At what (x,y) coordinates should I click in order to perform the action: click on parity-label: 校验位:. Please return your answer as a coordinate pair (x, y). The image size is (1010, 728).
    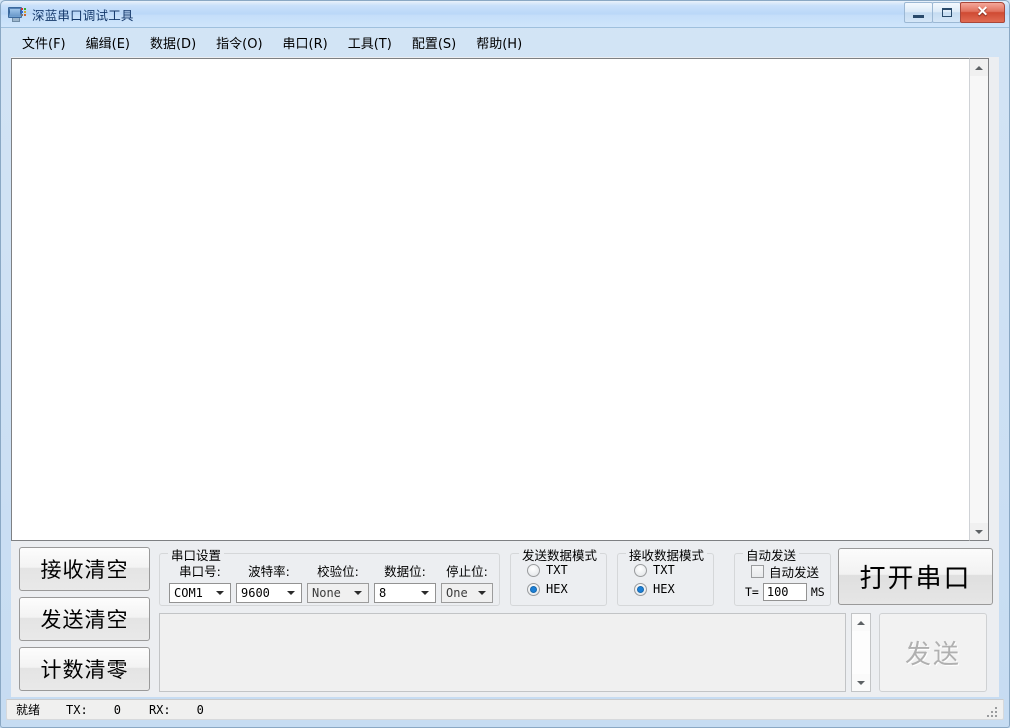
    Looking at the image, I should click on (338, 571).